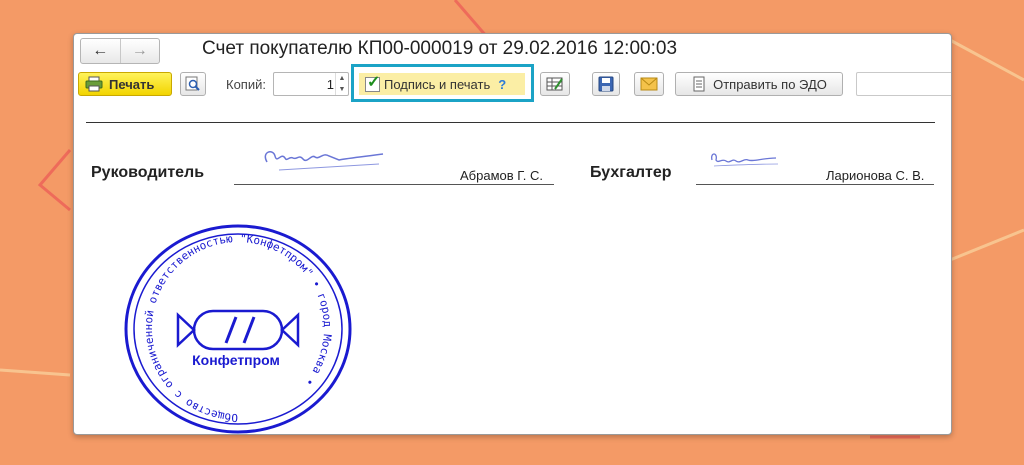 This screenshot has width=1024, height=465. Describe the element at coordinates (631, 172) in the screenshot. I see `accountant-title: Бухгалтер` at that location.